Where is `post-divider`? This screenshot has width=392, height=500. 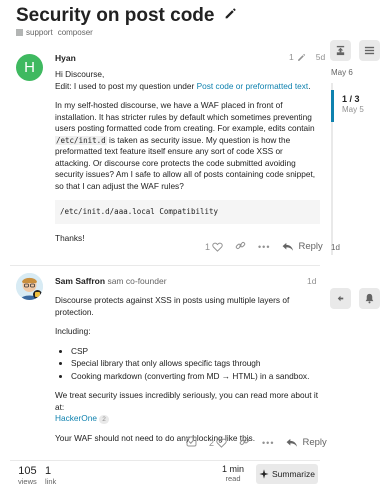 post-divider is located at coordinates (165, 265).